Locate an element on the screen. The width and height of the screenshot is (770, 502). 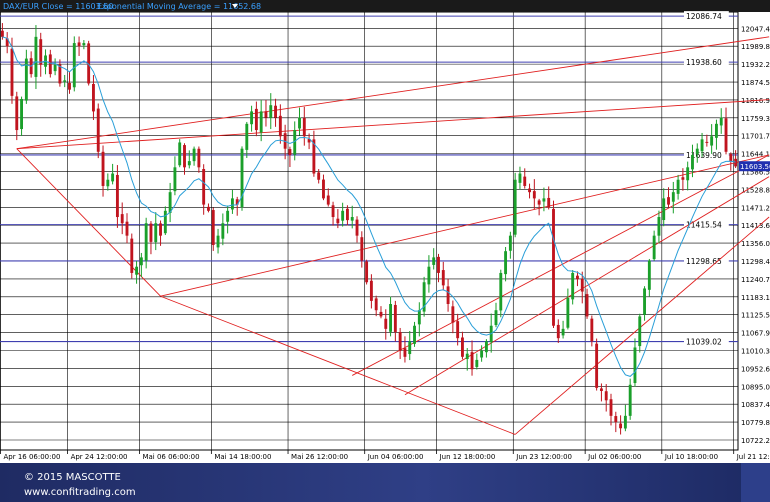
x-tick-label: Mai 26 12:00:00 is located at coordinates (319, 457).